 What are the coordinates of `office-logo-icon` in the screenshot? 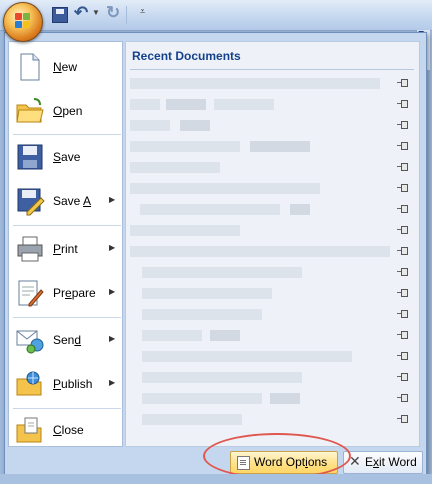 It's located at (23, 21).